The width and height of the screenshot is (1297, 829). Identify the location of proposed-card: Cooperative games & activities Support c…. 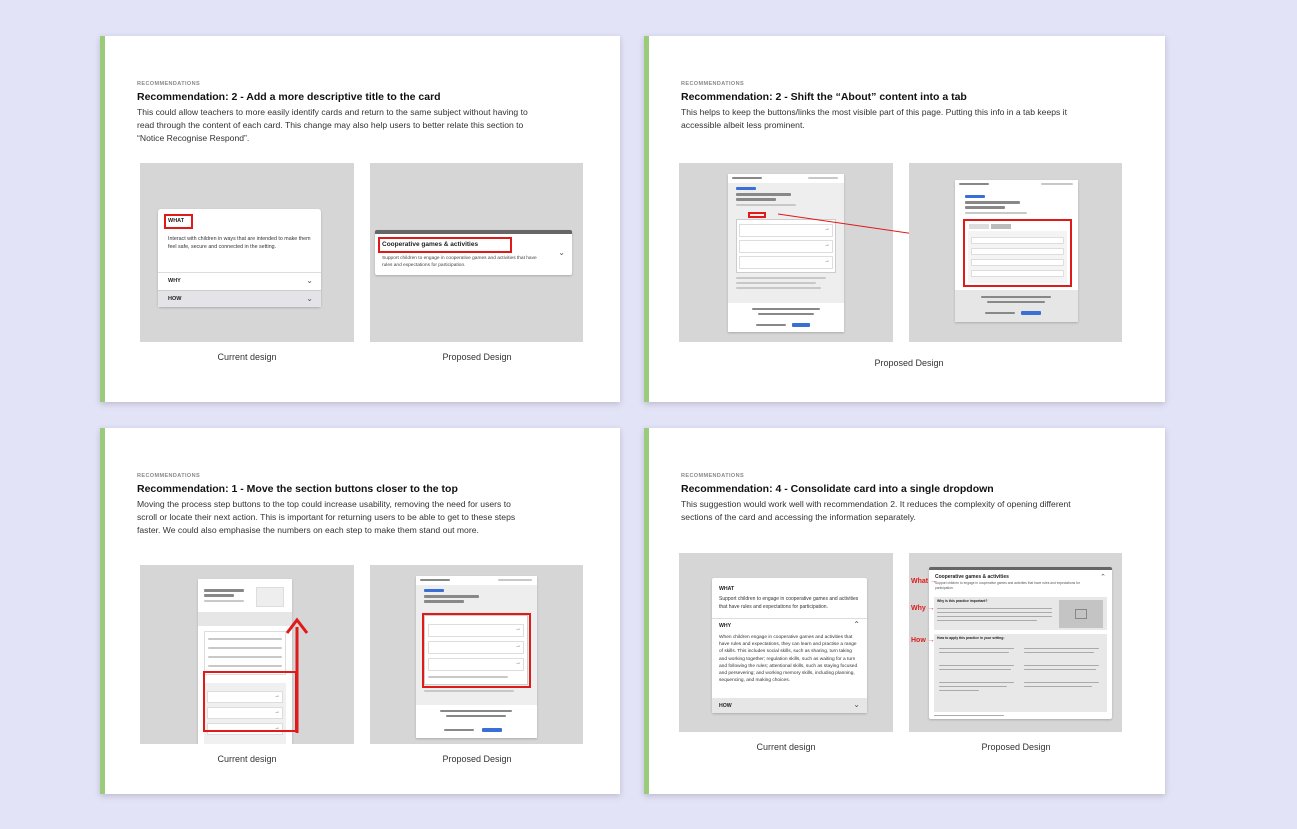
(1020, 643).